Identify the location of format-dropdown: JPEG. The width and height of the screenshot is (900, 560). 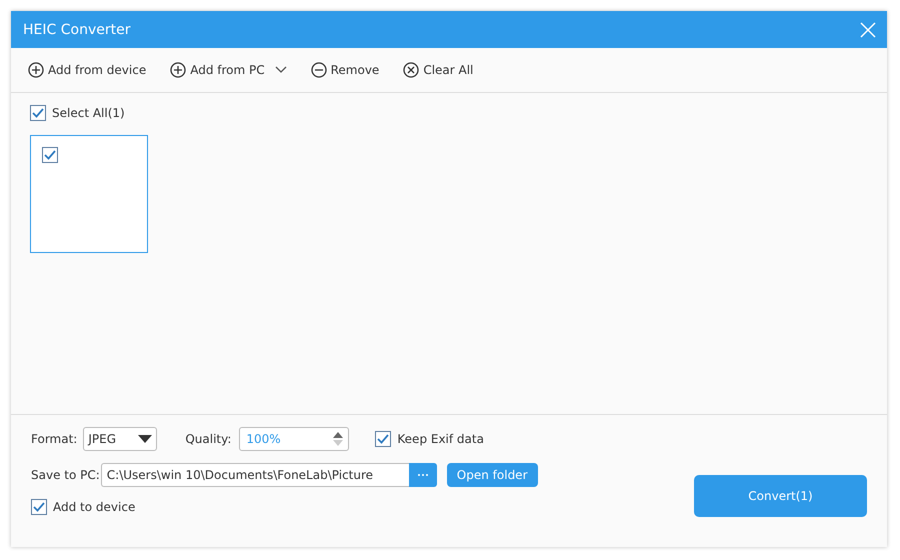
(120, 439).